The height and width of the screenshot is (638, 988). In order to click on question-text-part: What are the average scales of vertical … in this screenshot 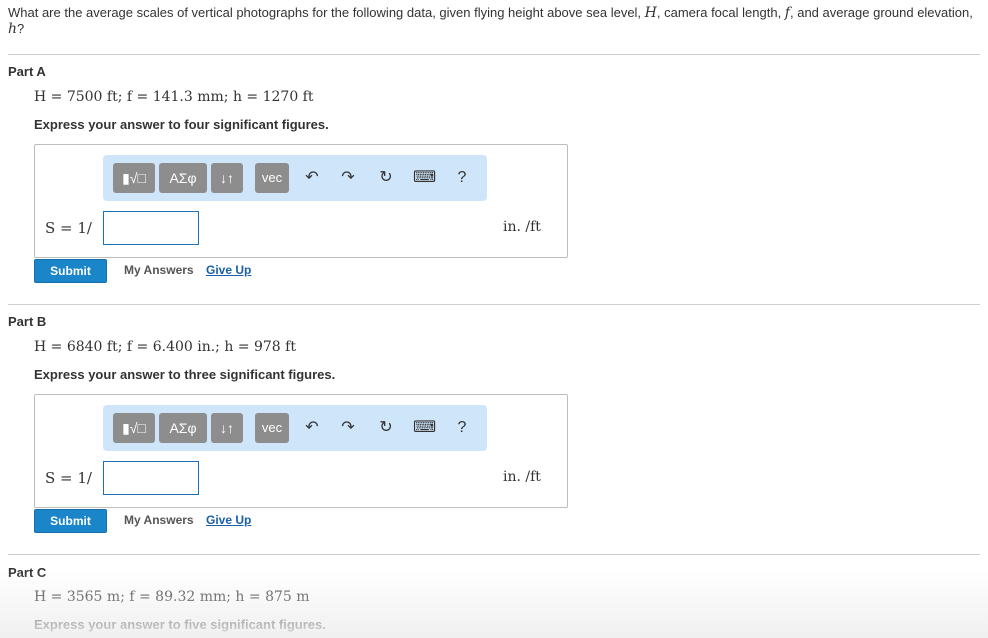, I will do `click(326, 12)`.